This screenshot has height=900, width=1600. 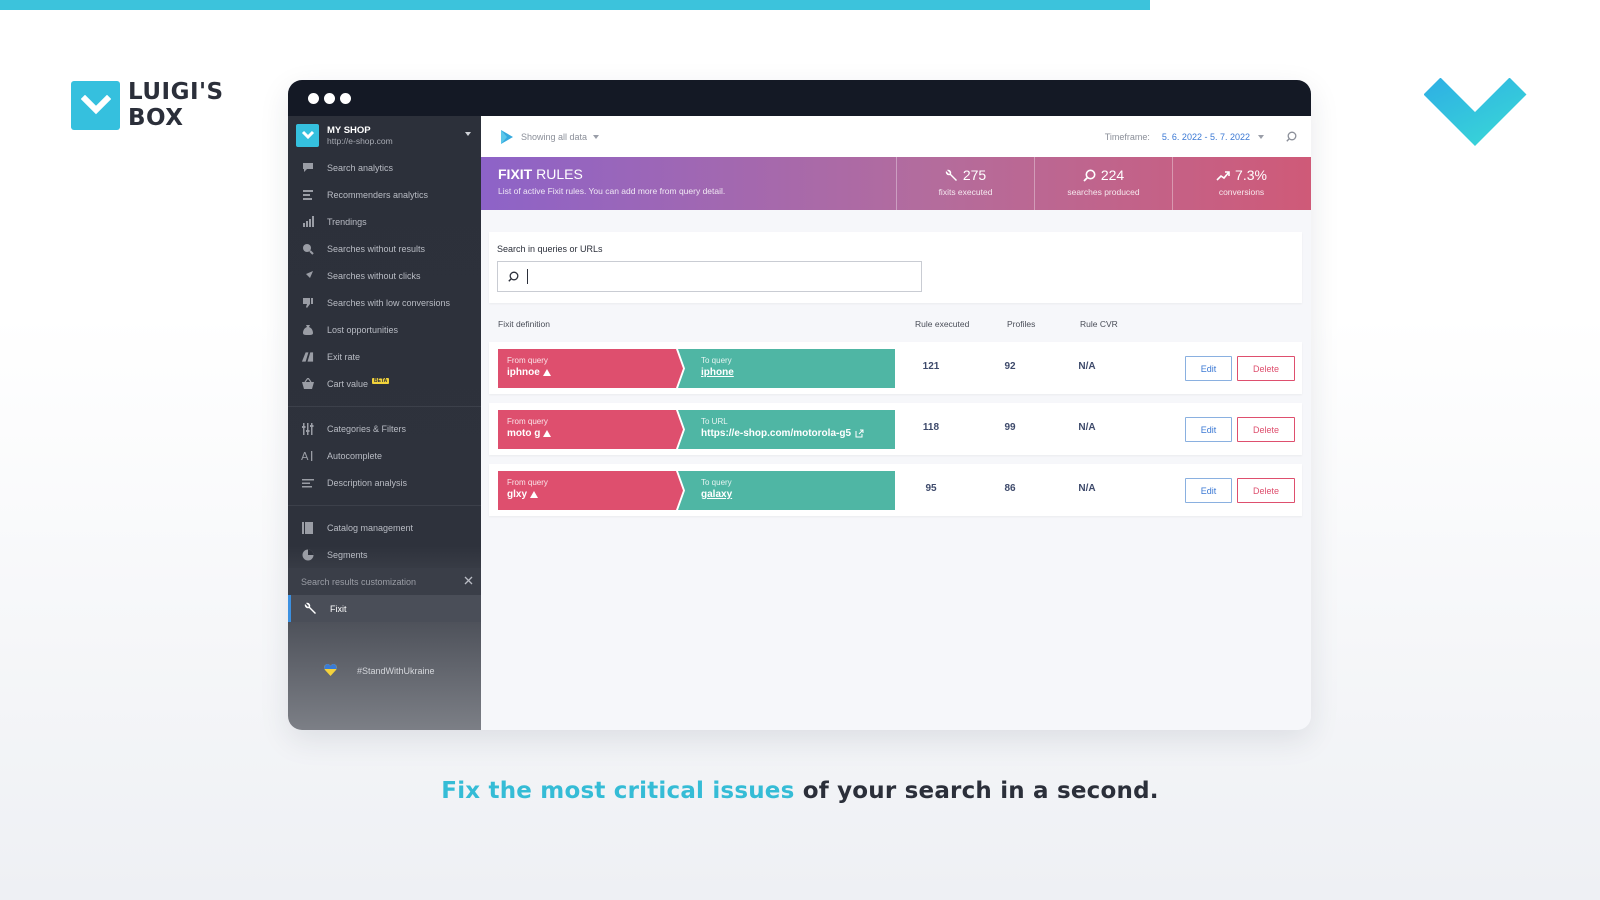 I want to click on sidebar-item-label: Autocomplete, so click(x=355, y=455).